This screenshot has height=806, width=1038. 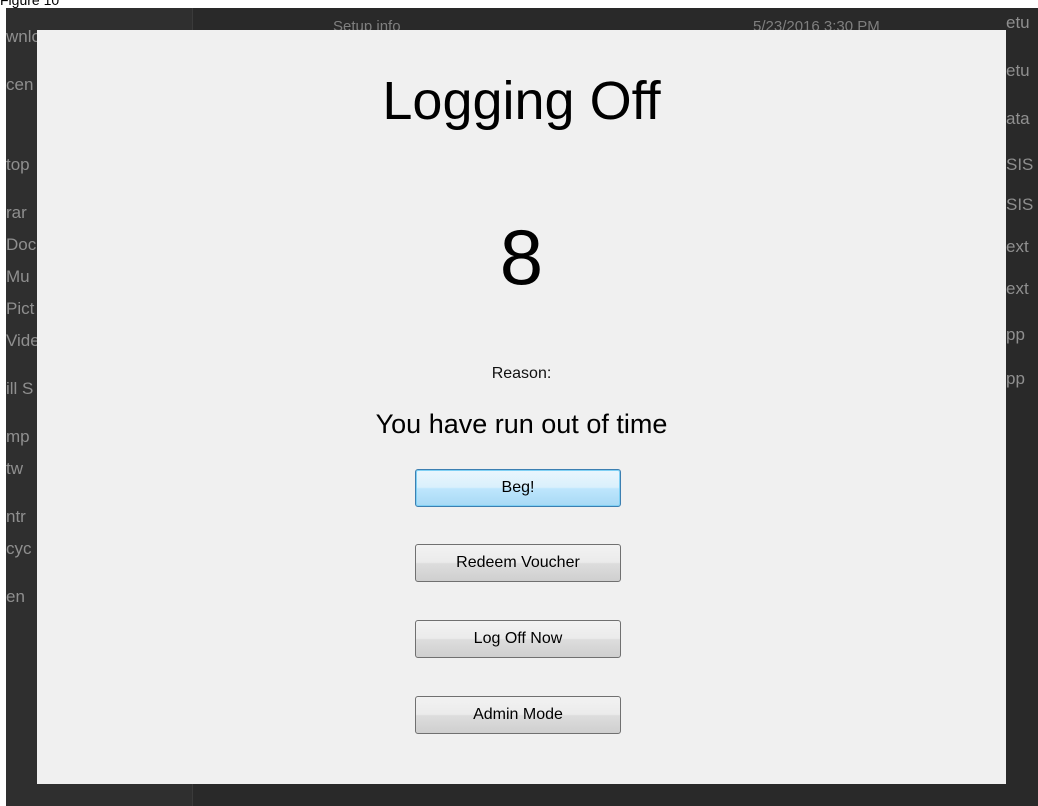 I want to click on reason-label: Reason:, so click(x=521, y=373).